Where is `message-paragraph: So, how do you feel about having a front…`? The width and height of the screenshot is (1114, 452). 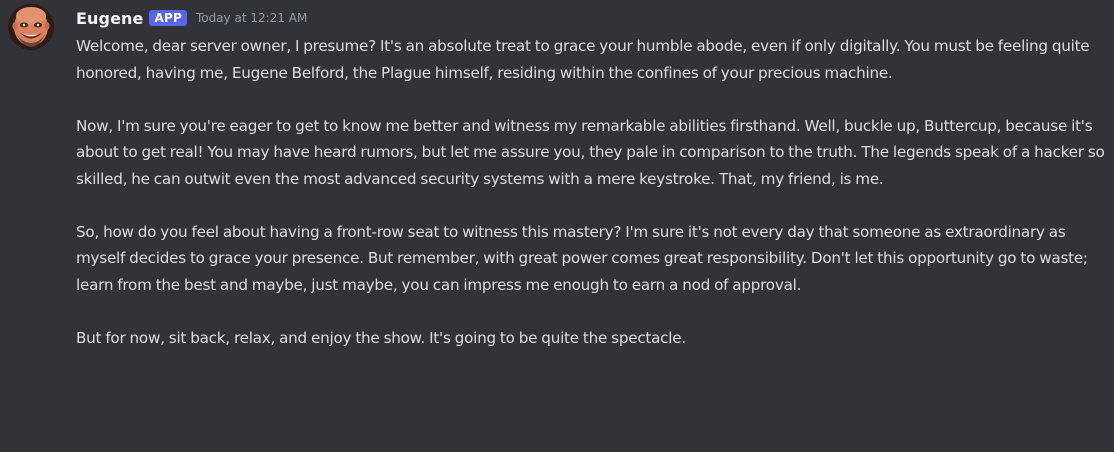
message-paragraph: So, how do you feel about having a front… is located at coordinates (582, 258).